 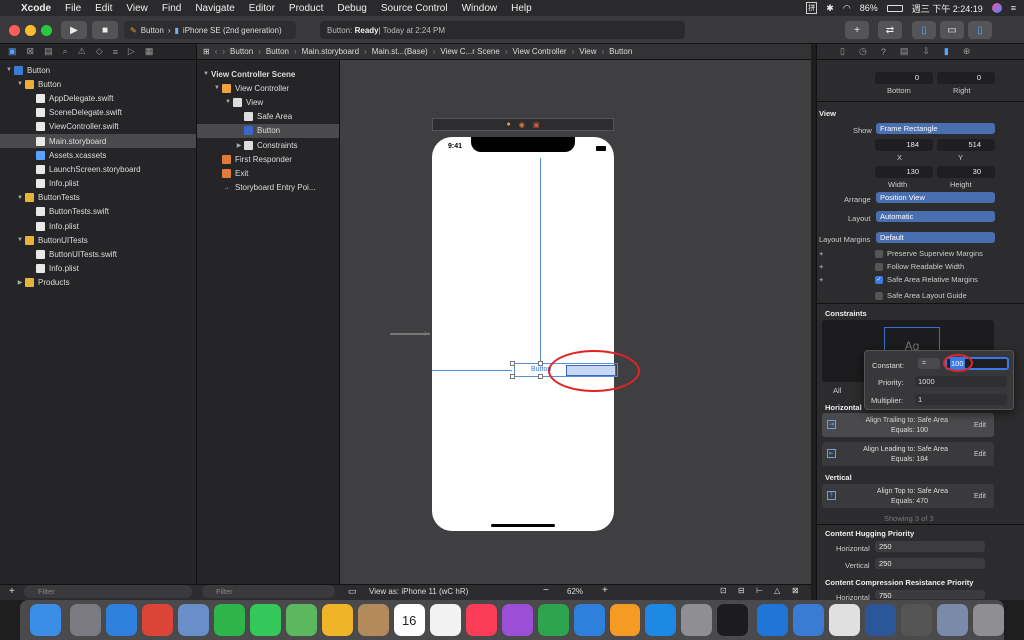 I want to click on navigator-item: ▶ Products, so click(x=98, y=283).